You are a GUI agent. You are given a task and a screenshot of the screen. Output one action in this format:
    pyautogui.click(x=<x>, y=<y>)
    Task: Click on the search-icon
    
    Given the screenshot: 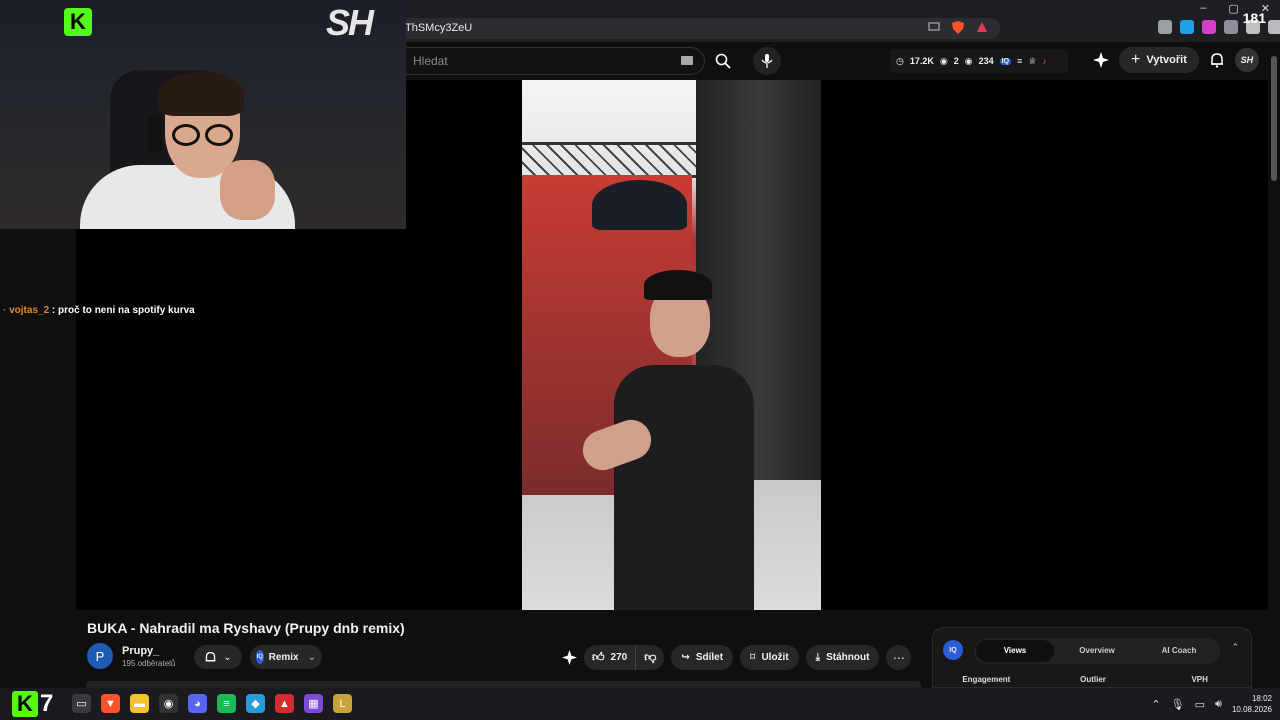 What is the action you would take?
    pyautogui.click(x=723, y=61)
    